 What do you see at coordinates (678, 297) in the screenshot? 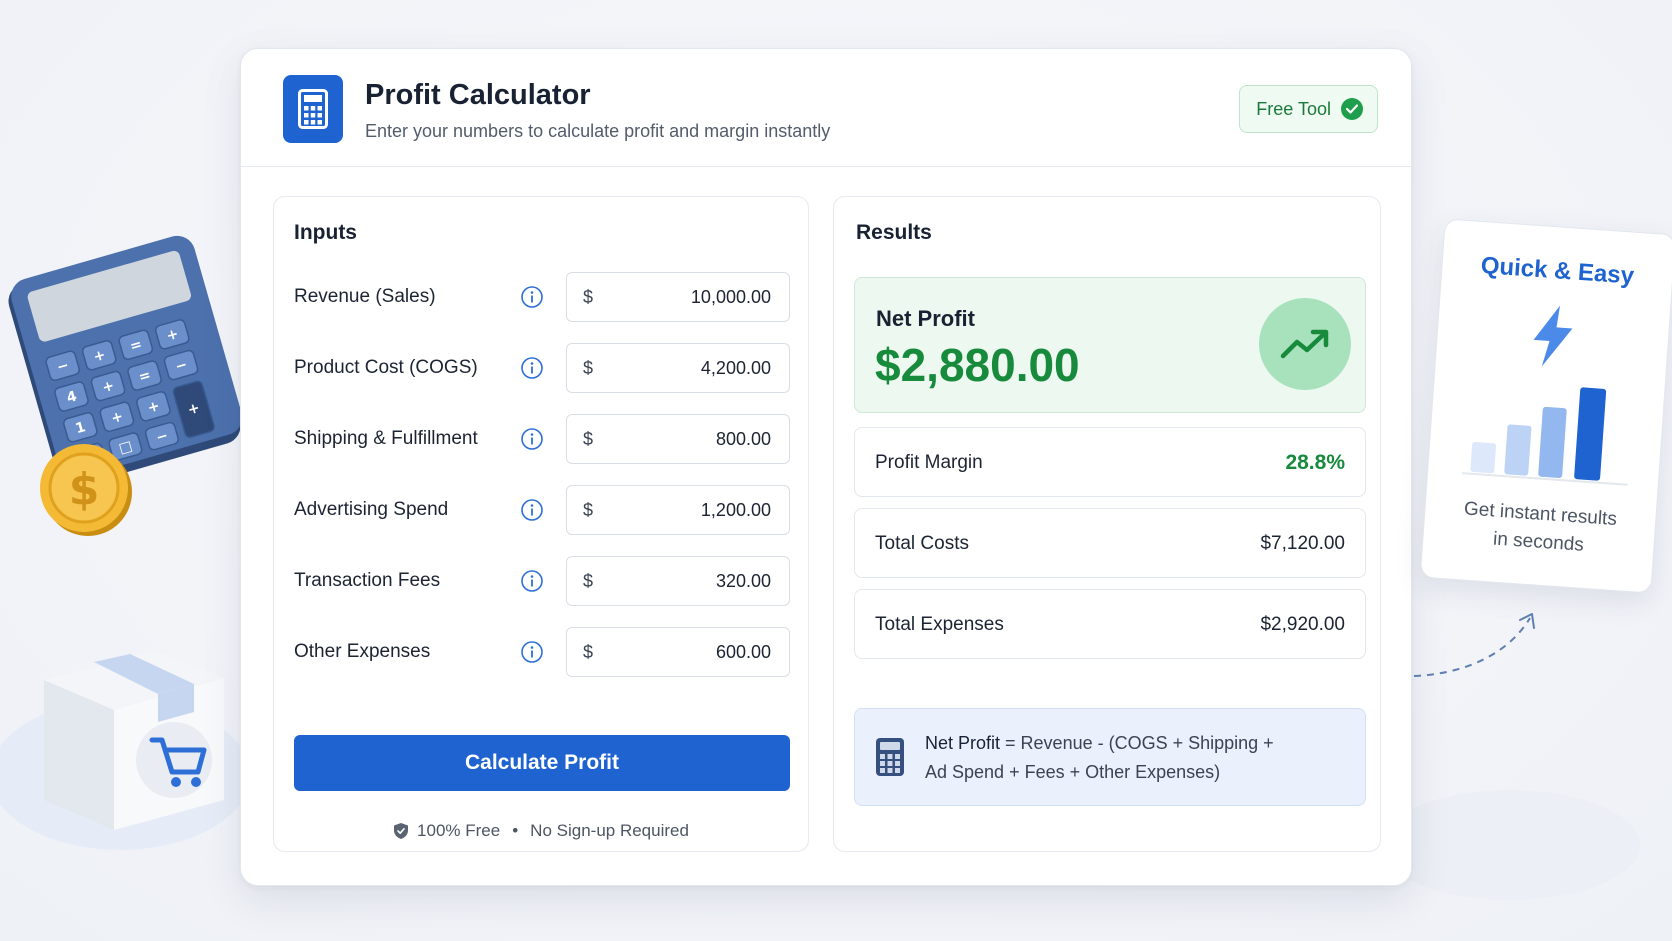
I see `revenue-input: $ 10,000.00` at bounding box center [678, 297].